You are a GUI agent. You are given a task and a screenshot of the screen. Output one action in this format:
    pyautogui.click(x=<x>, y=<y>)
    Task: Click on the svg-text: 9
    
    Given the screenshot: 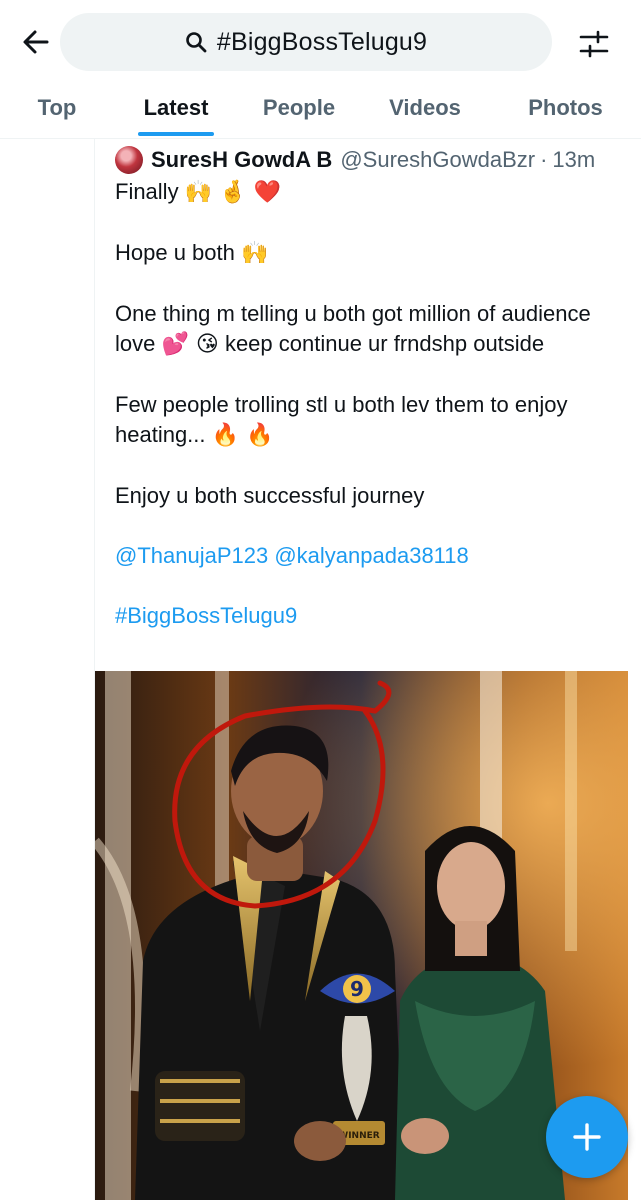 What is the action you would take?
    pyautogui.click(x=357, y=989)
    